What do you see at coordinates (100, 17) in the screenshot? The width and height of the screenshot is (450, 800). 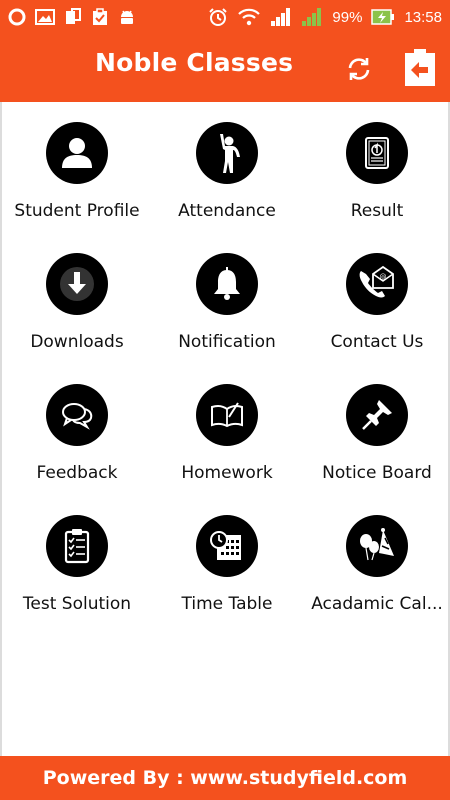 I see `clipboard-icon` at bounding box center [100, 17].